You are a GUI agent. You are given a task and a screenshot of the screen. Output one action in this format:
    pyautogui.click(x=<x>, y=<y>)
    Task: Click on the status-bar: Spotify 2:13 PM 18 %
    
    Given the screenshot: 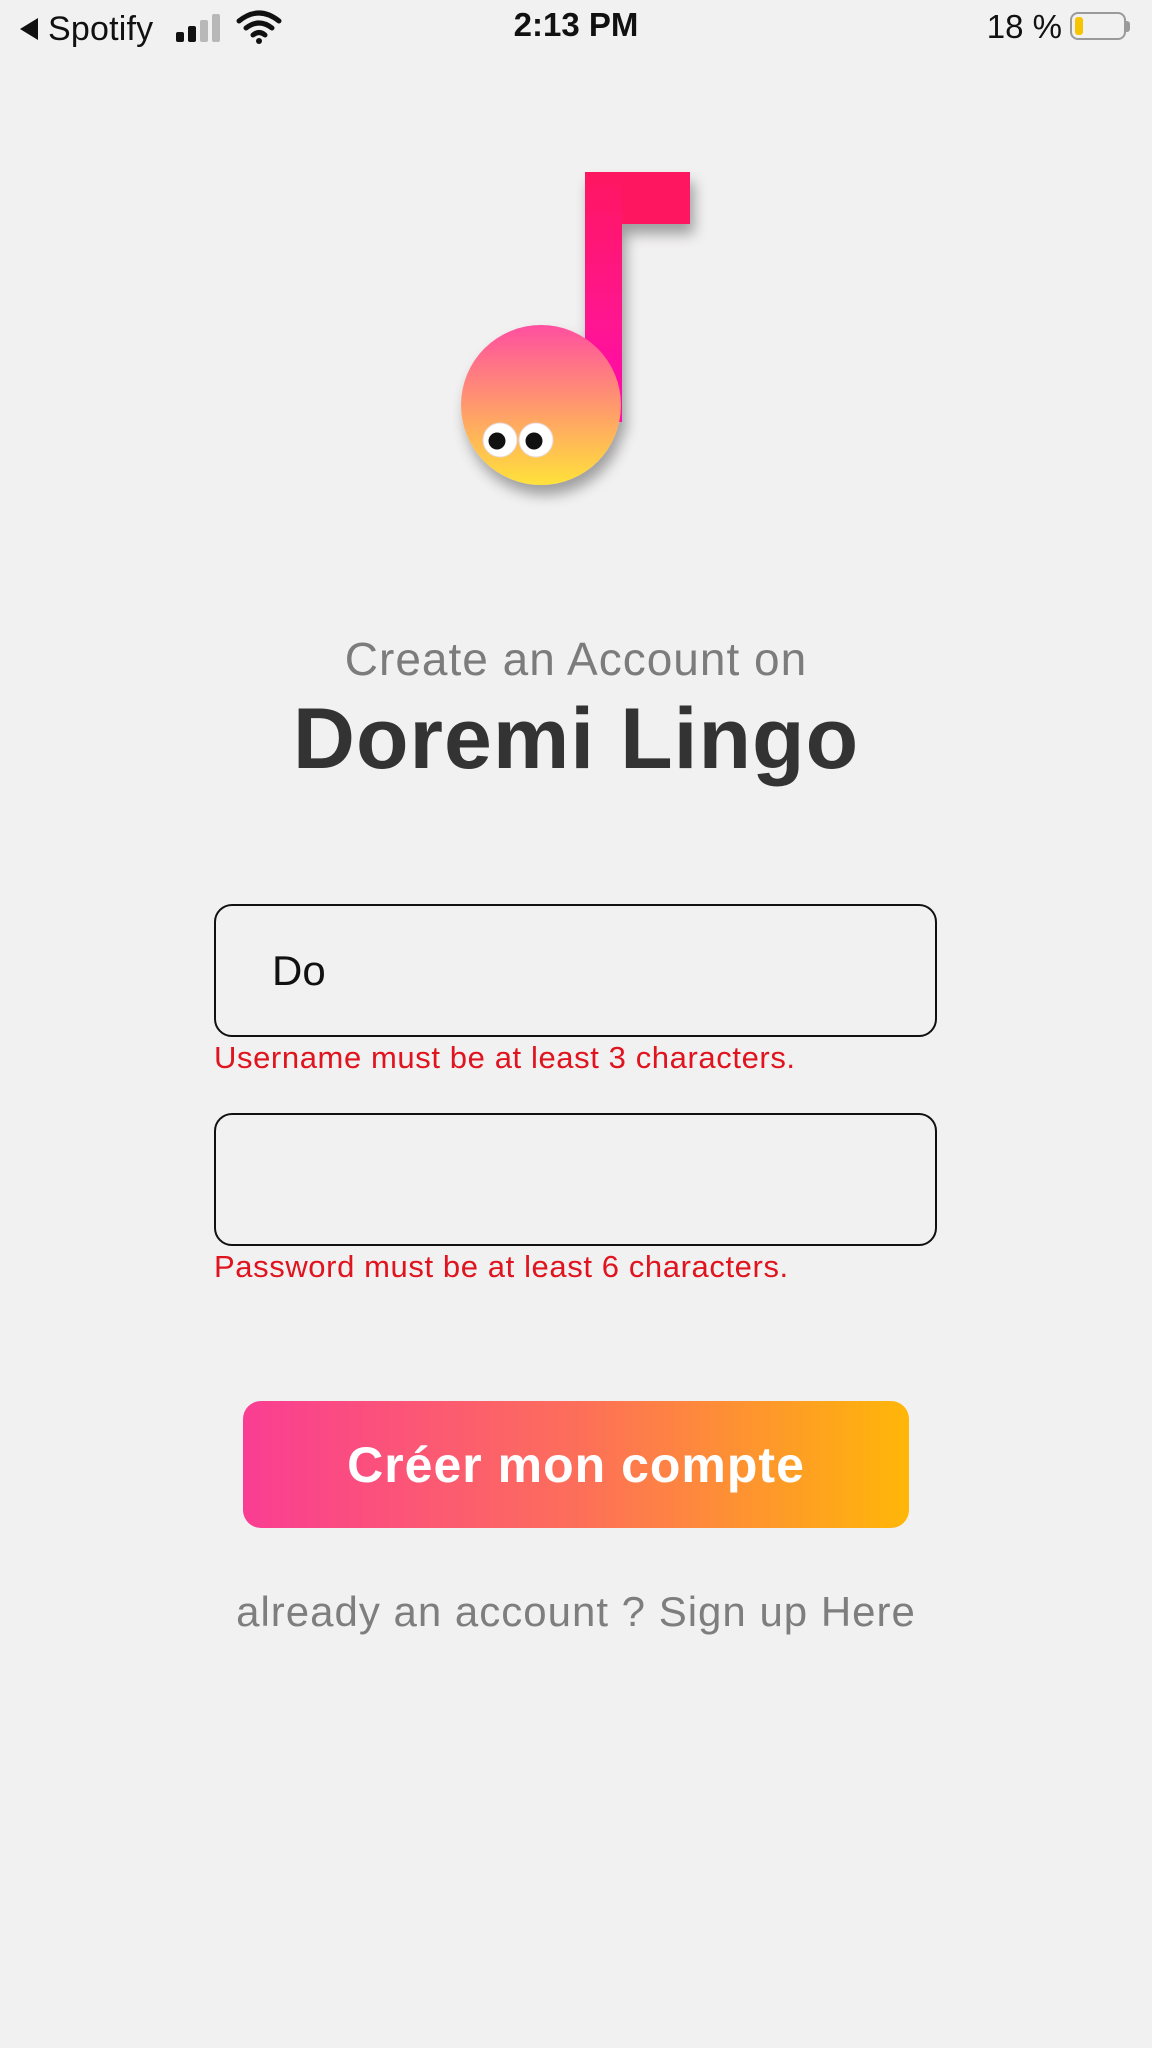 What is the action you would take?
    pyautogui.click(x=576, y=29)
    